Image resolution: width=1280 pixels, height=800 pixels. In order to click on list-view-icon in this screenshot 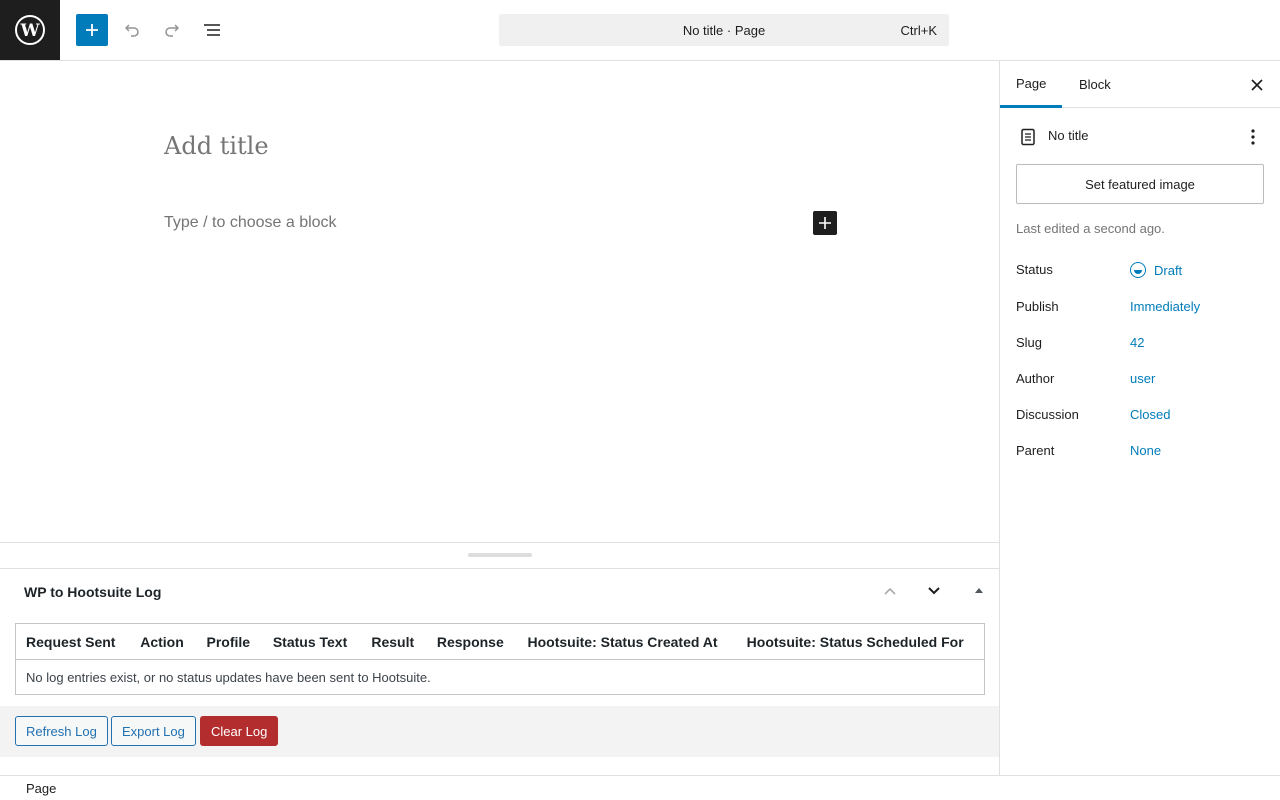, I will do `click(212, 30)`.